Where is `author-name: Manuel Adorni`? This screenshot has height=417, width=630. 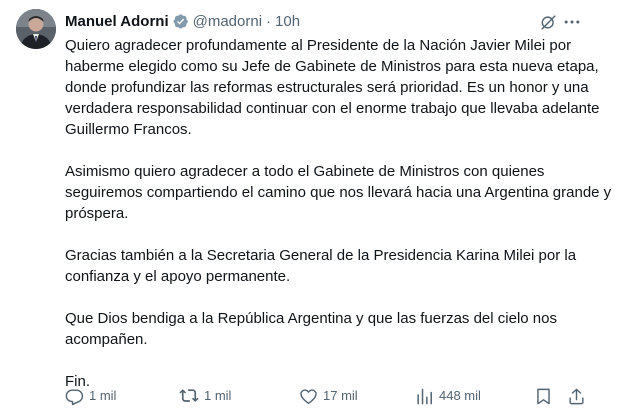
author-name: Manuel Adorni is located at coordinates (117, 21).